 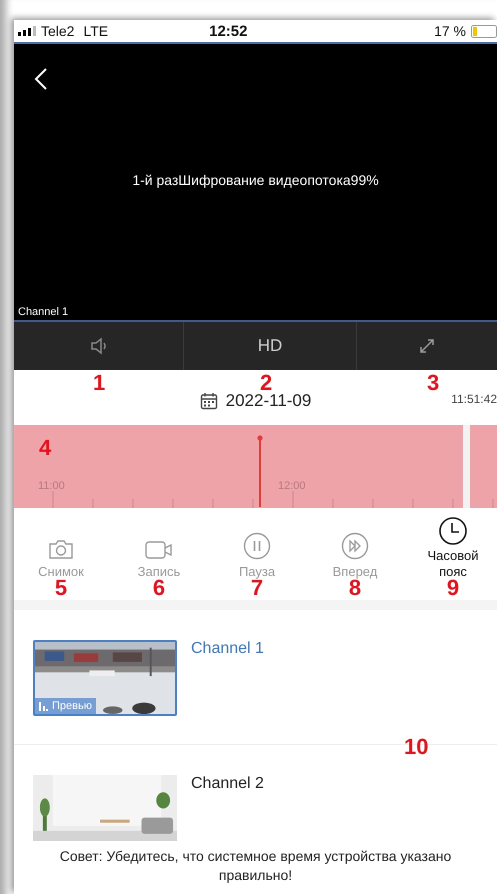 What do you see at coordinates (255, 866) in the screenshot?
I see `tip-message: Совет: Убедитесь, что системное время устройства указано правильно!` at bounding box center [255, 866].